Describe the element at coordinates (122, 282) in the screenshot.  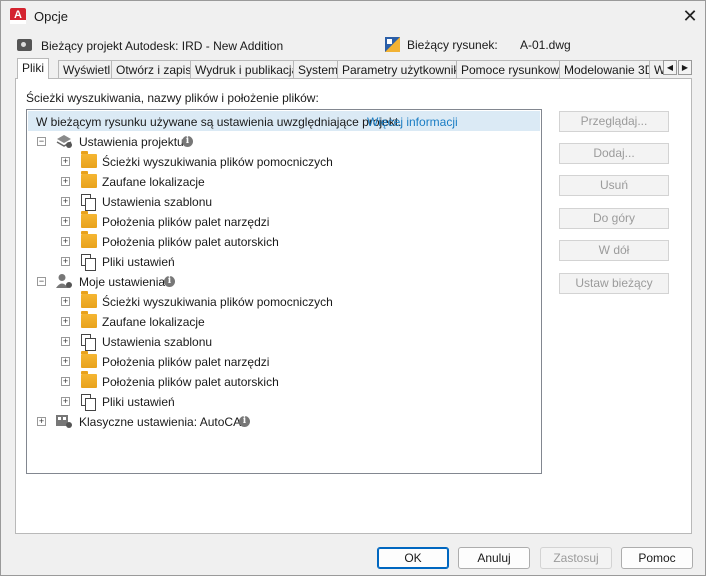
I see `tree-group-label: Moje ustawienia` at that location.